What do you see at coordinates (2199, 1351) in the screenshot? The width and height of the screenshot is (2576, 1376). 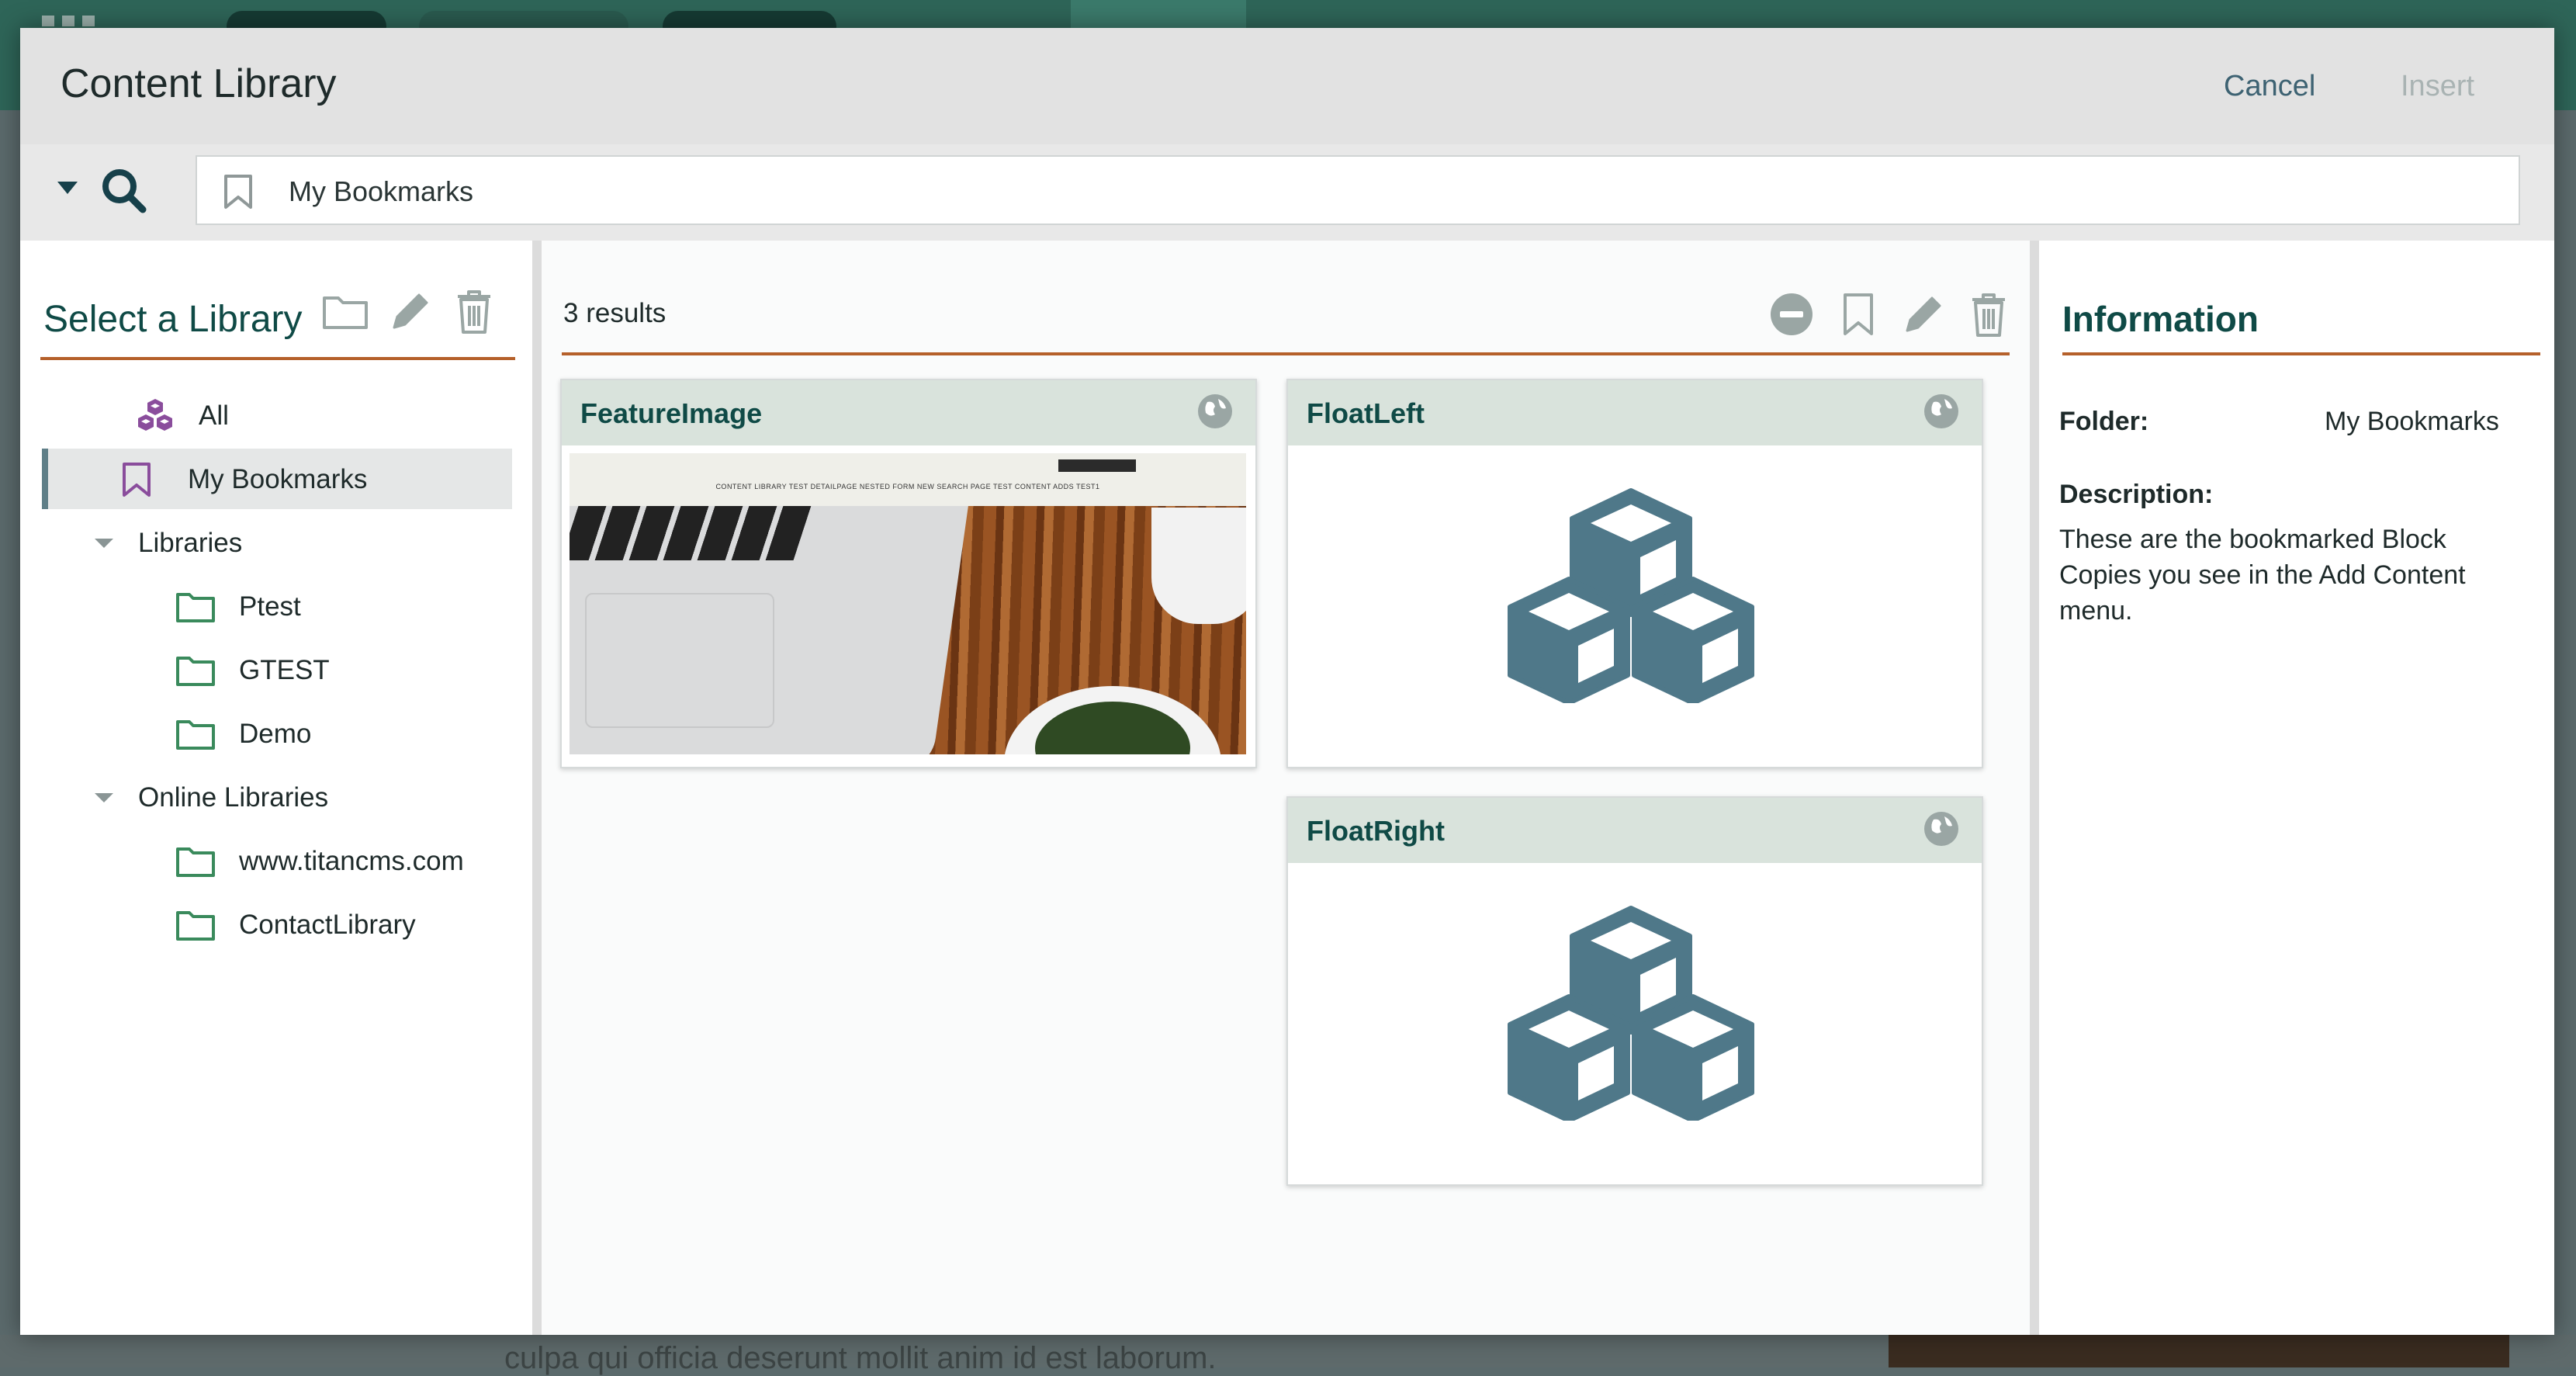 I see `background-photo` at bounding box center [2199, 1351].